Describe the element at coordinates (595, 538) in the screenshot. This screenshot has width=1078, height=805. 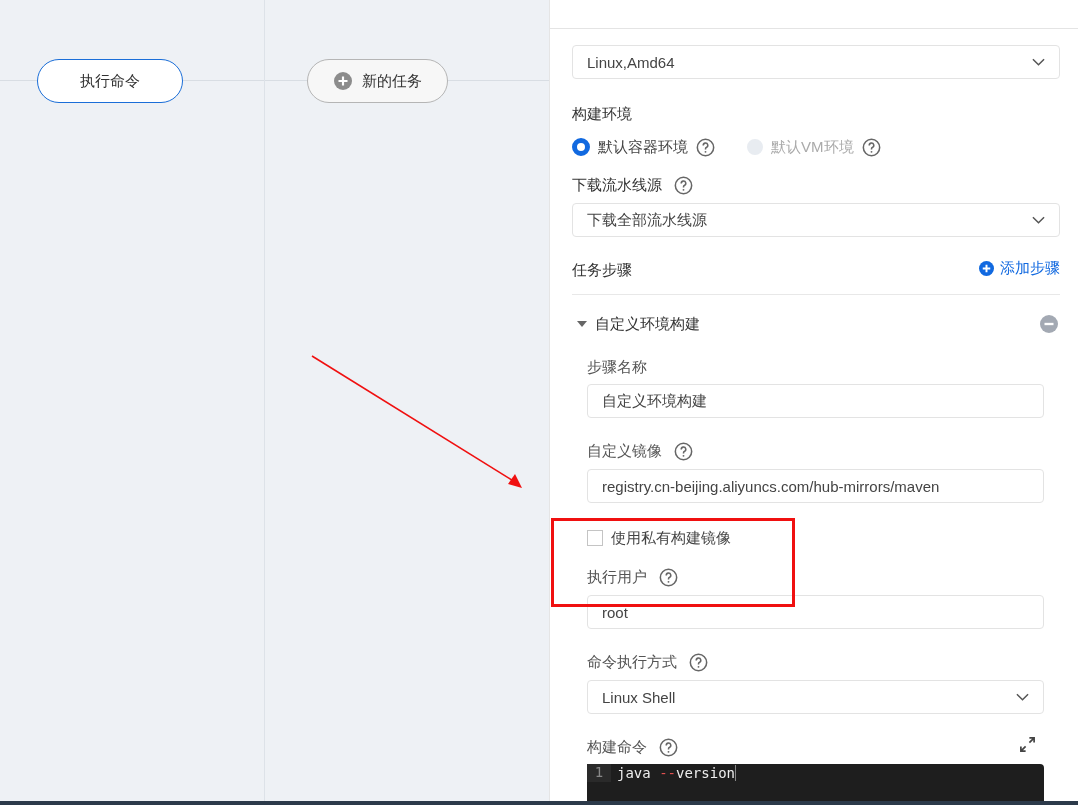
I see `checkbox` at that location.